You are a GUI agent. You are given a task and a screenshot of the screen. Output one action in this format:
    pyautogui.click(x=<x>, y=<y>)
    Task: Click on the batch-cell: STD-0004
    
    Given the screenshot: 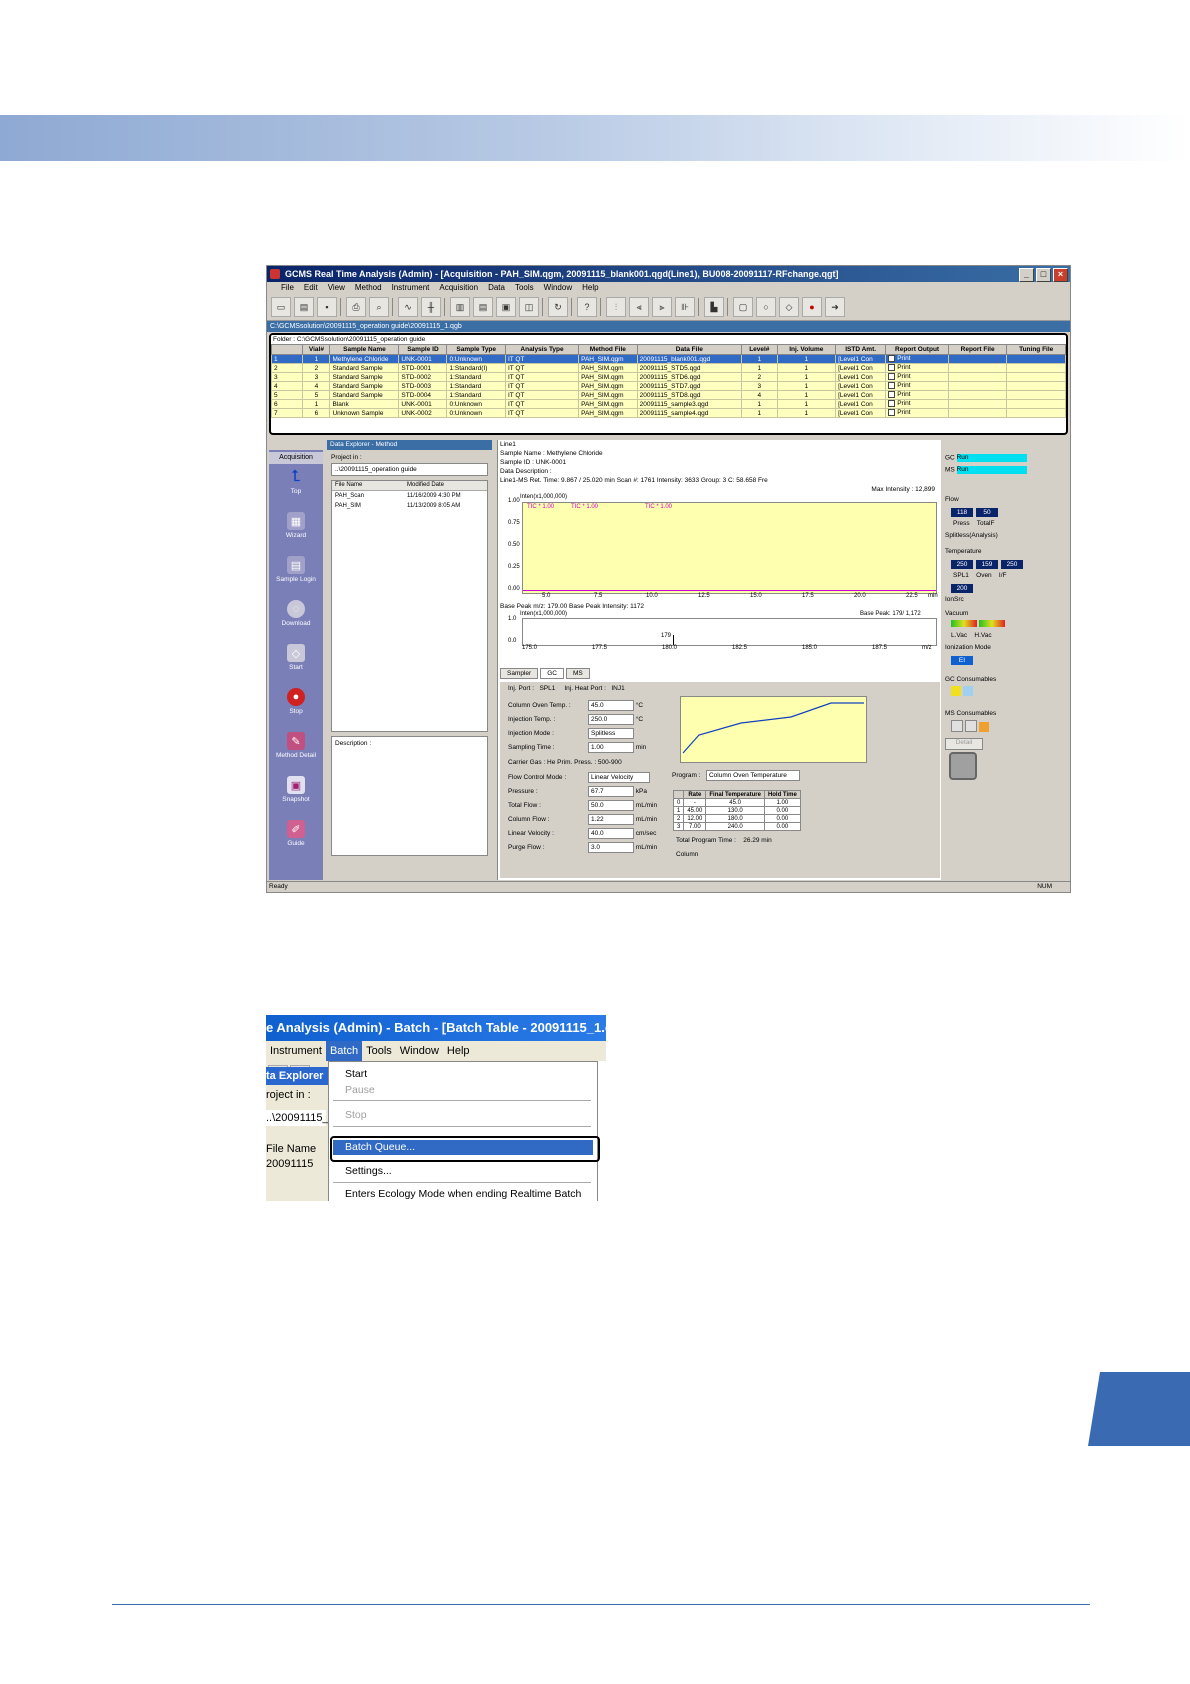 What is the action you would take?
    pyautogui.click(x=423, y=395)
    